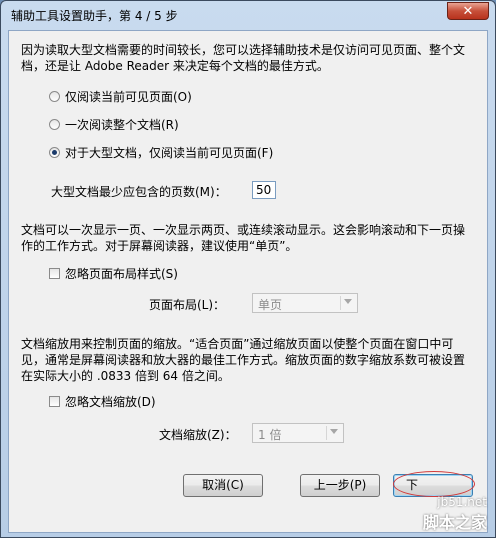  What do you see at coordinates (125, 376) in the screenshot?
I see `zoom-line-3: 在实际大小的 .0833 倍到 64 倍之间。` at bounding box center [125, 376].